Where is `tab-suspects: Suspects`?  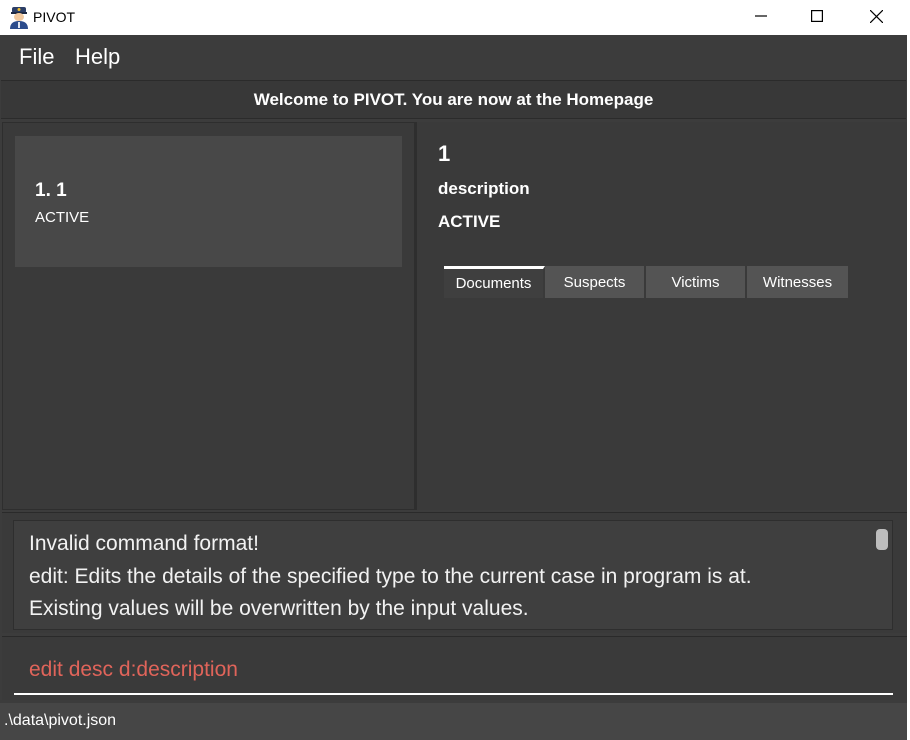 tab-suspects: Suspects is located at coordinates (595, 282).